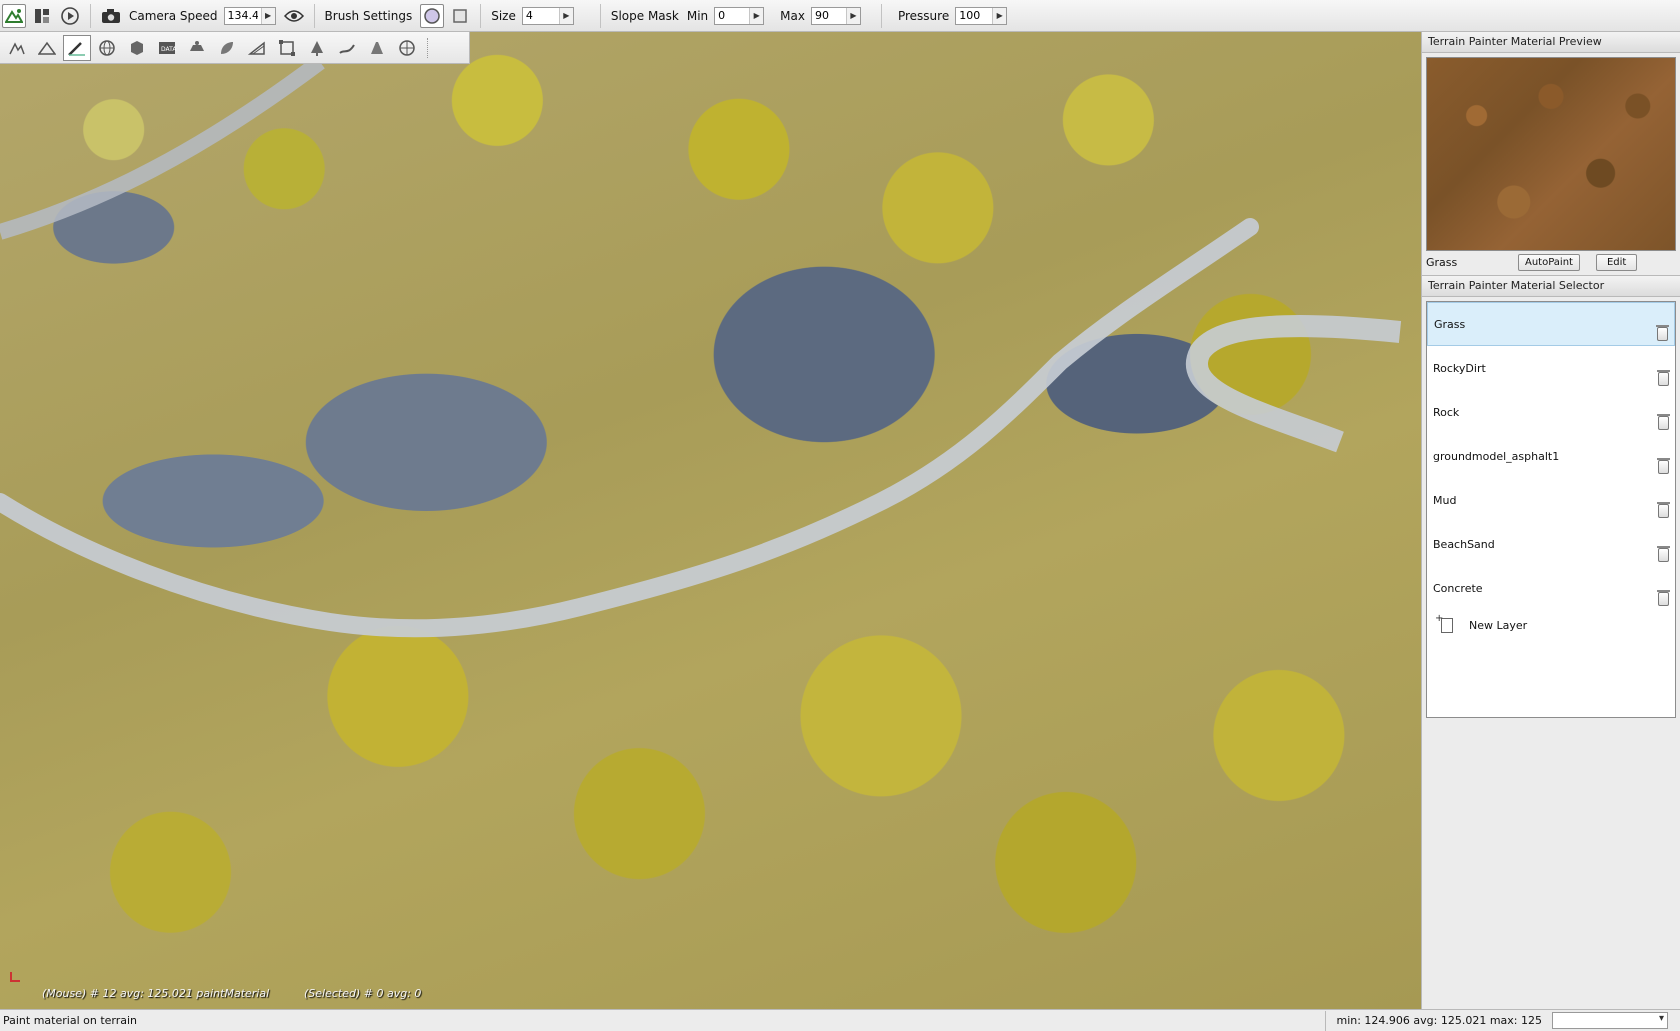  Describe the element at coordinates (70, 16) in the screenshot. I see `play-icon` at that location.